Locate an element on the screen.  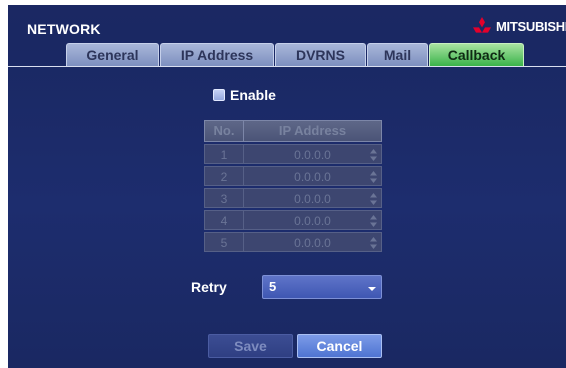
tab-callback: Callback is located at coordinates (476, 54).